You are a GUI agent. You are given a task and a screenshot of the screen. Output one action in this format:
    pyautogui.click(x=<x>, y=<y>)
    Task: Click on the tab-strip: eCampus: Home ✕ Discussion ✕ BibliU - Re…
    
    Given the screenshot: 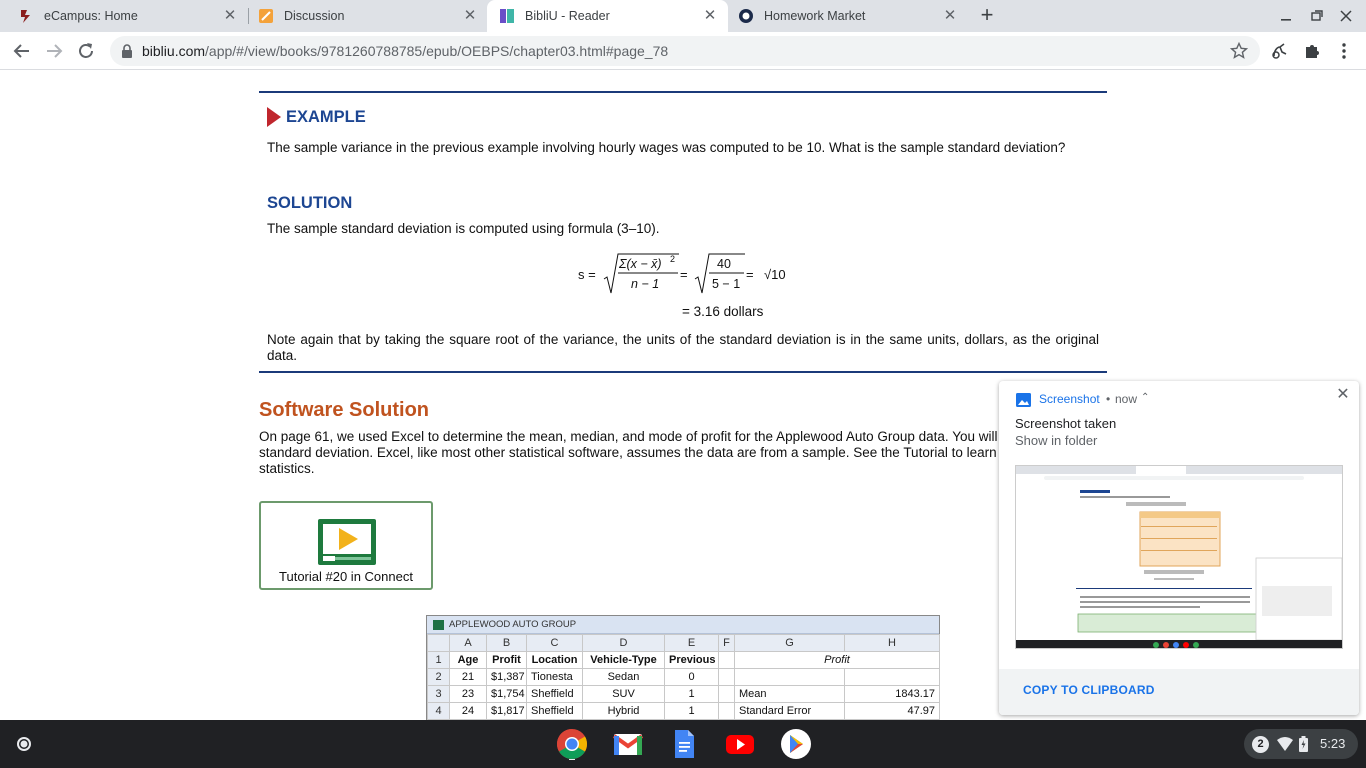 What is the action you would take?
    pyautogui.click(x=683, y=16)
    